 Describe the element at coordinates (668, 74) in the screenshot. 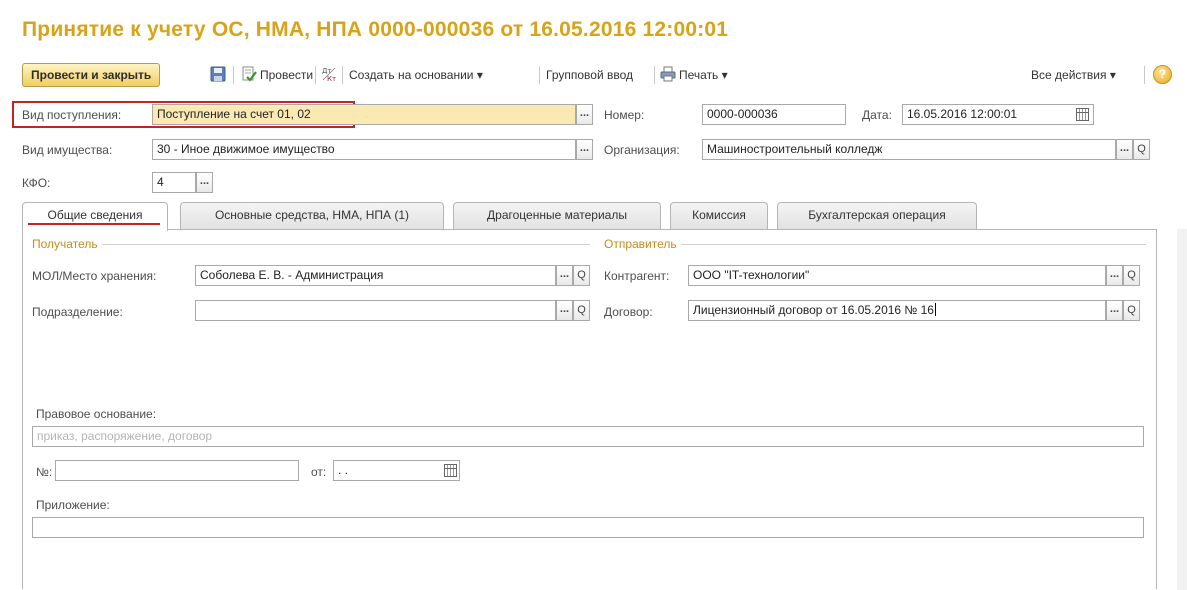

I see `printer-icon` at that location.